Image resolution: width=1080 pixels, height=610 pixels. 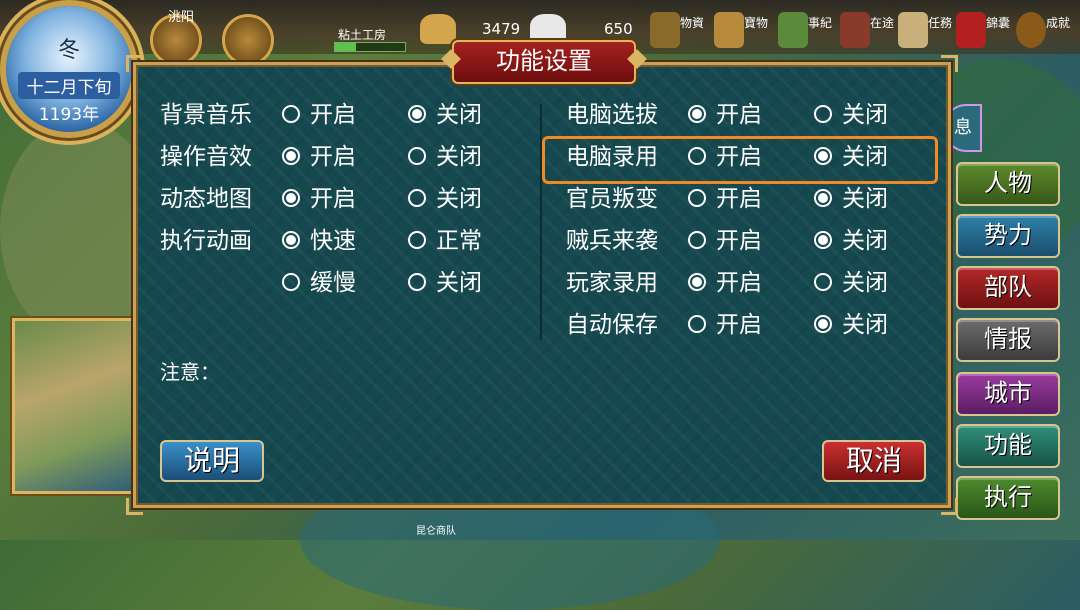 I want to click on right-setting-label: 电脑录用, so click(x=612, y=157).